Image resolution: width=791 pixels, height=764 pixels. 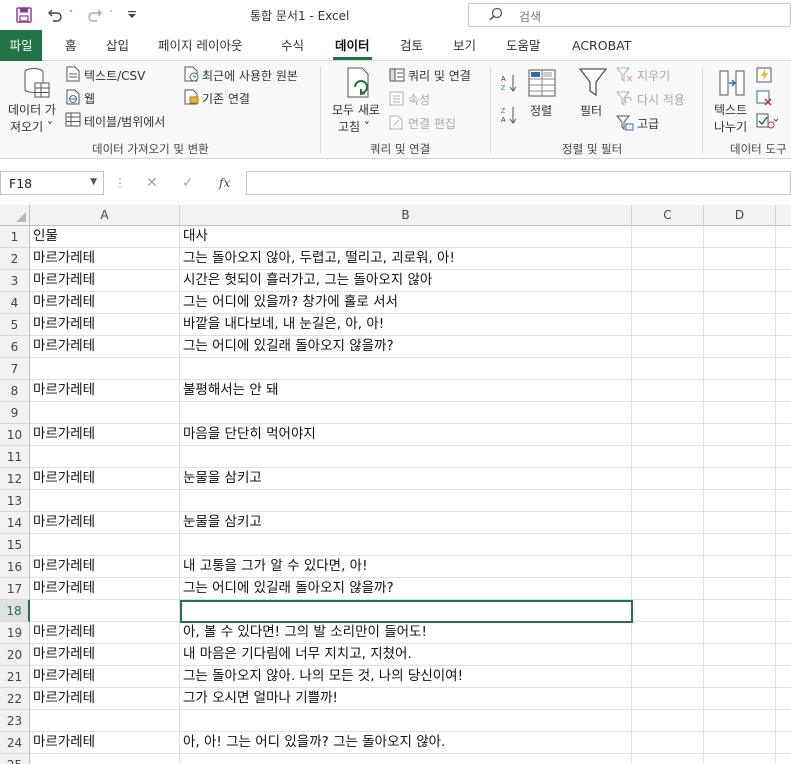 I want to click on filter-icon, so click(x=593, y=84).